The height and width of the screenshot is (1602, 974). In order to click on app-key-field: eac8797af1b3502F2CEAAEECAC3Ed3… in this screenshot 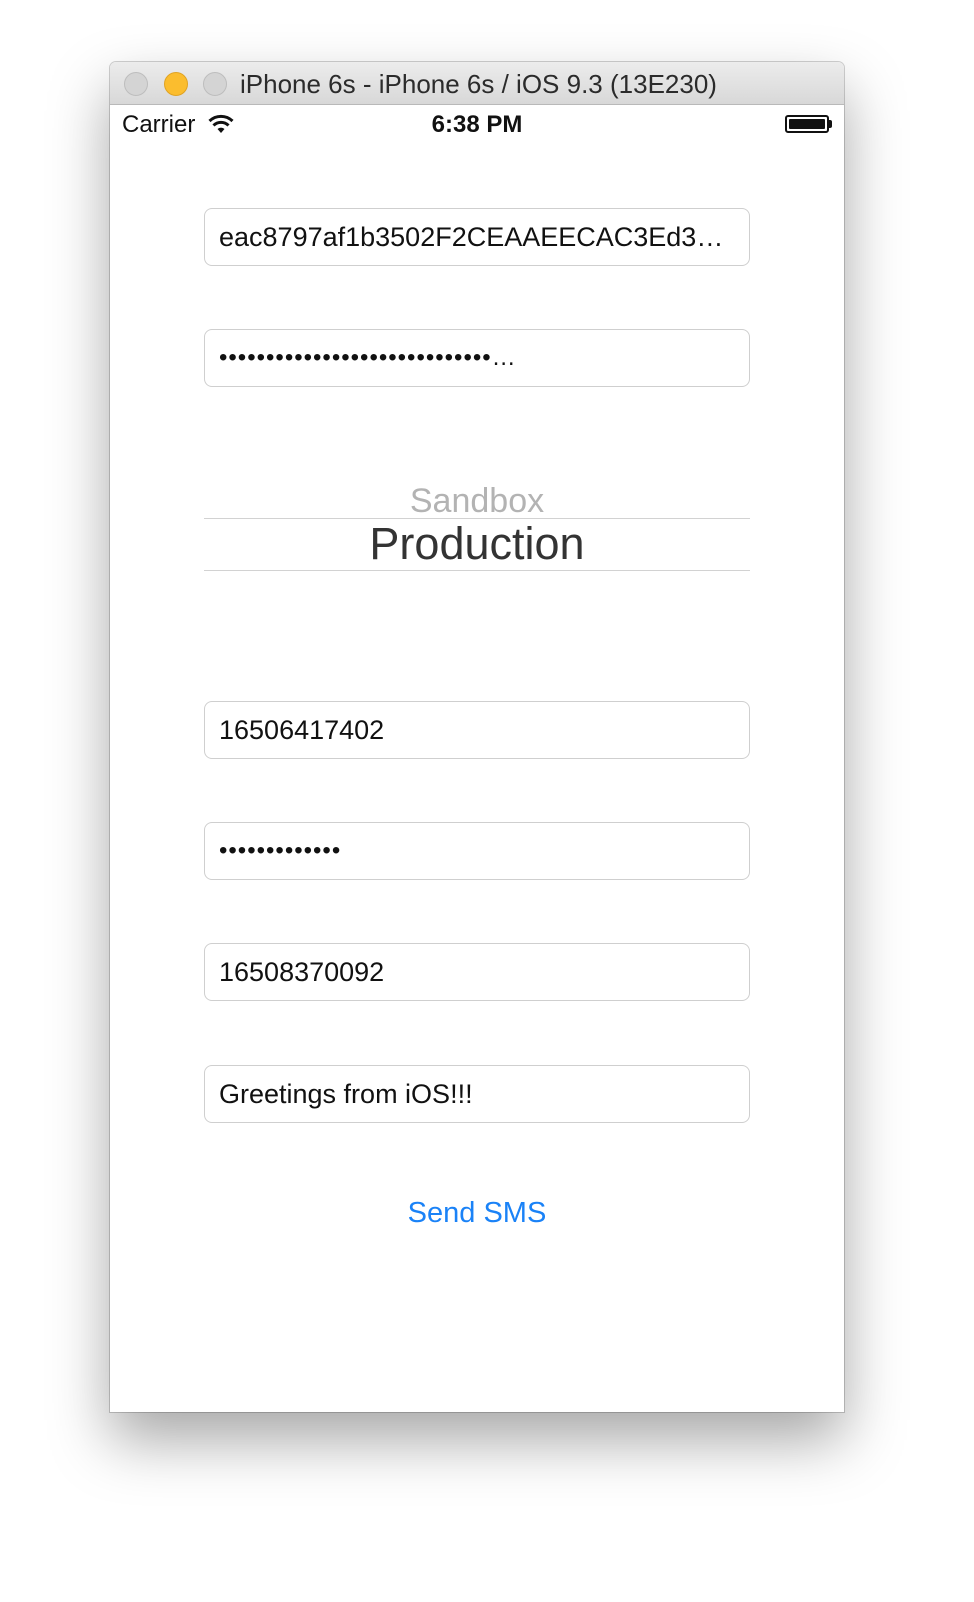, I will do `click(477, 237)`.